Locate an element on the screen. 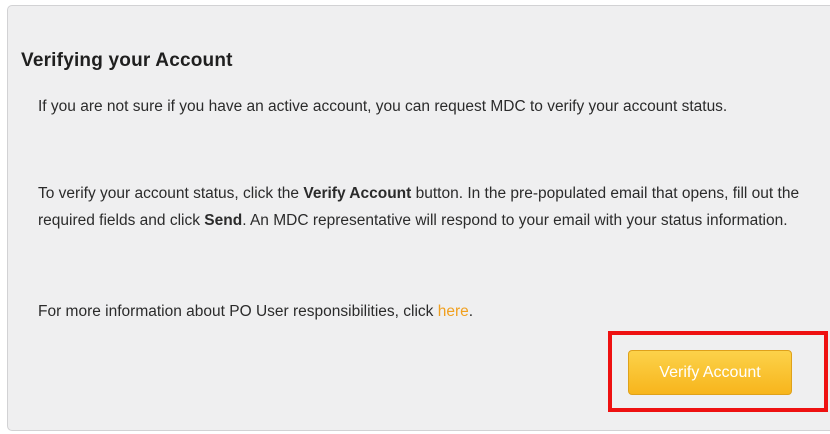  instructions-text-1: To verify your account status, click the is located at coordinates (171, 193).